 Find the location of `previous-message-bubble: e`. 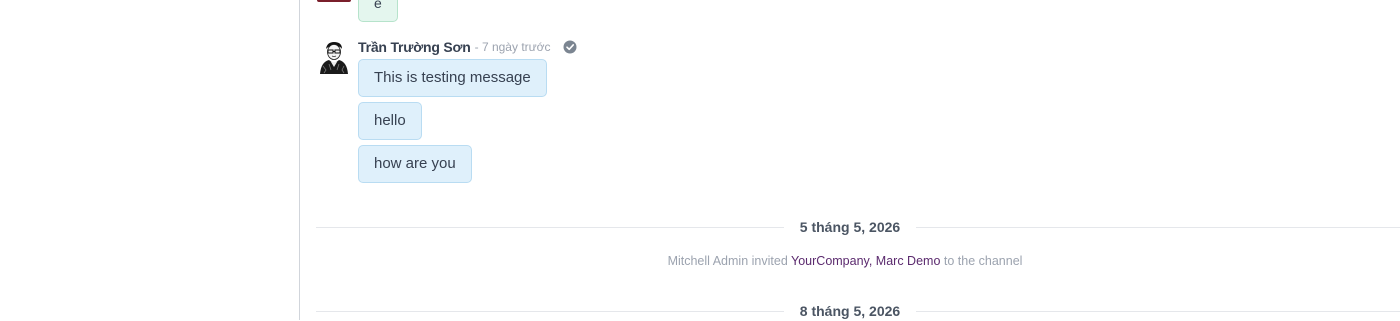

previous-message-bubble: e is located at coordinates (378, 11).